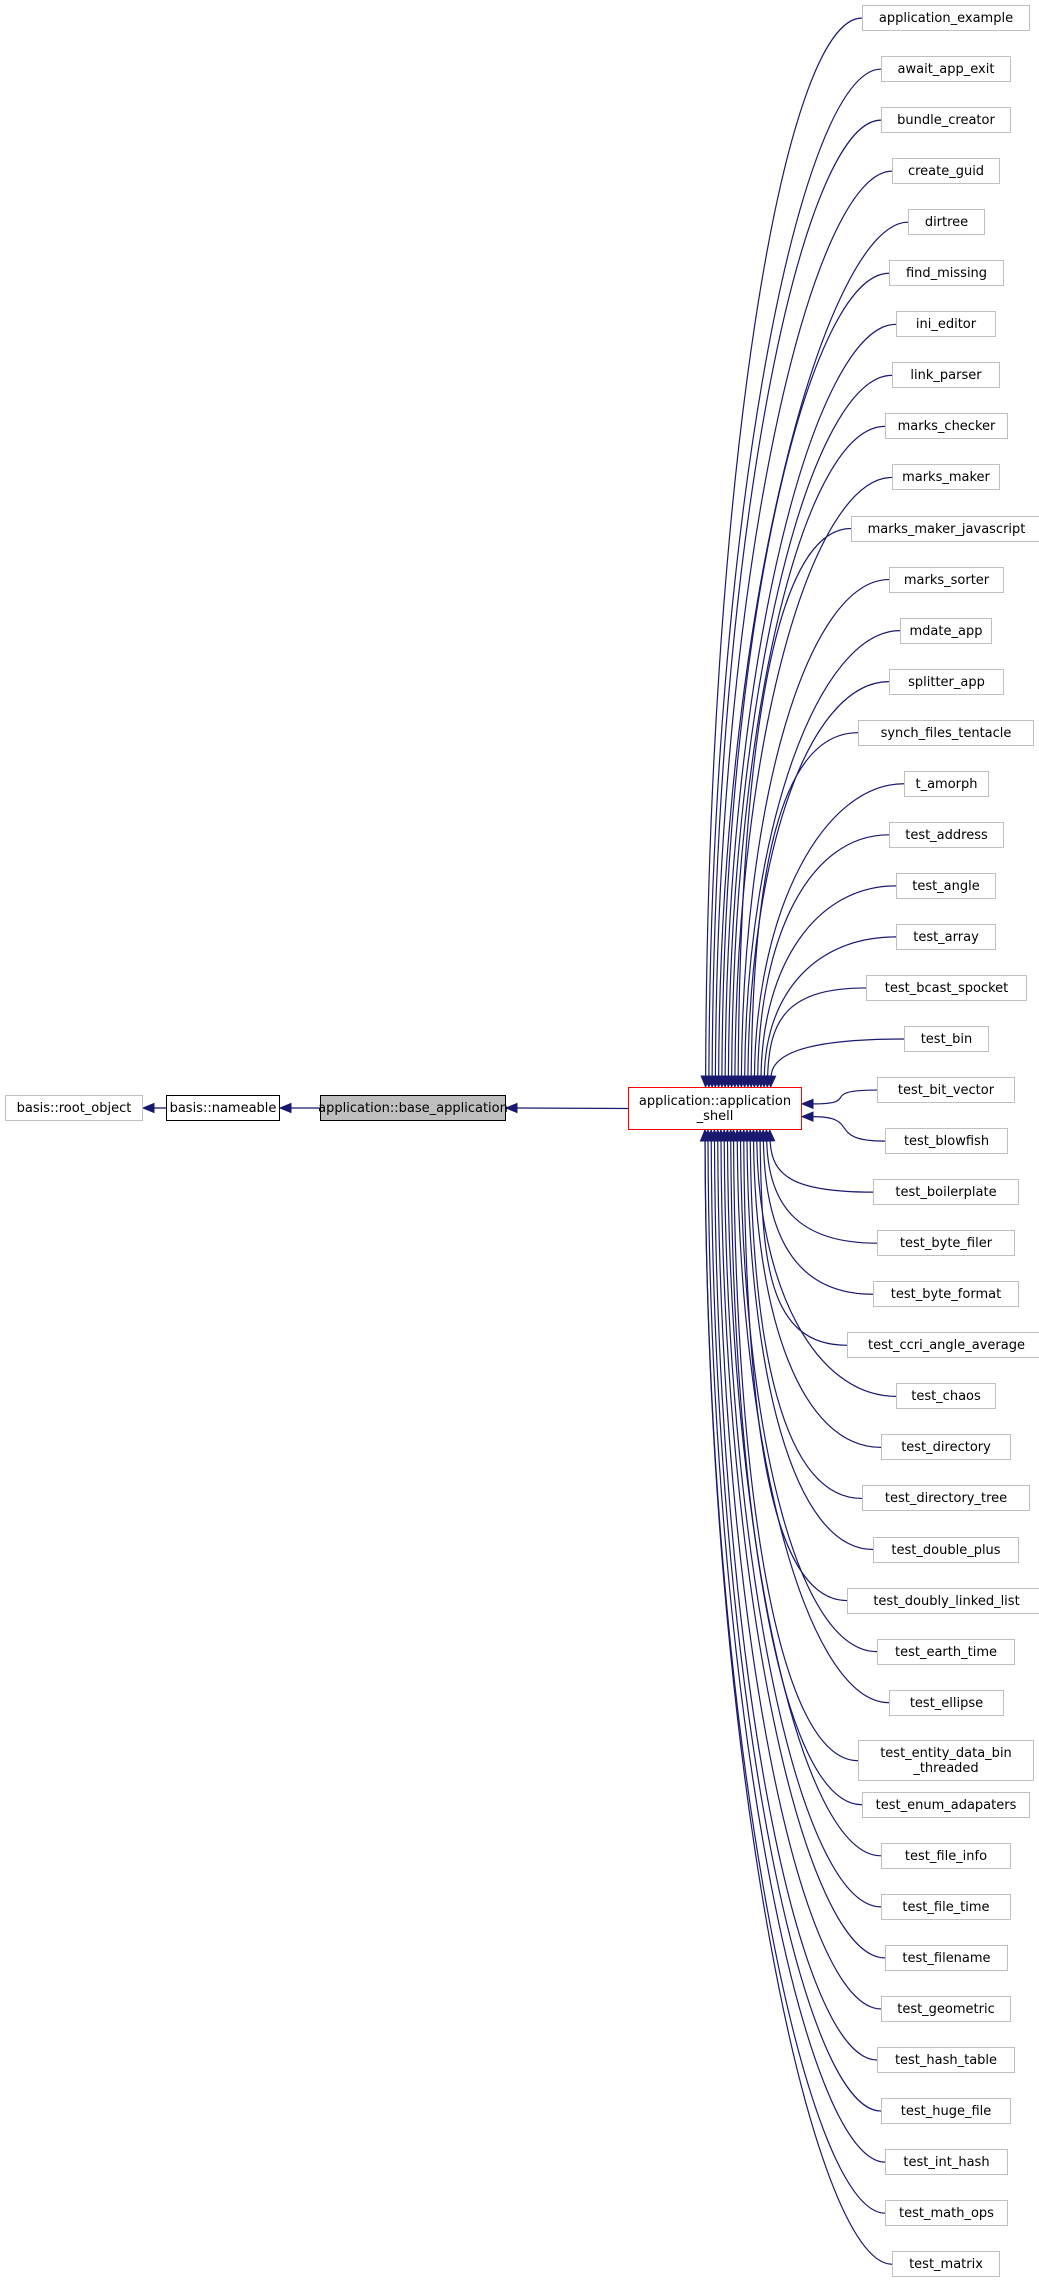  What do you see at coordinates (946, 988) in the screenshot?
I see `node-test-bcast-spocket: test_bcast_spocket` at bounding box center [946, 988].